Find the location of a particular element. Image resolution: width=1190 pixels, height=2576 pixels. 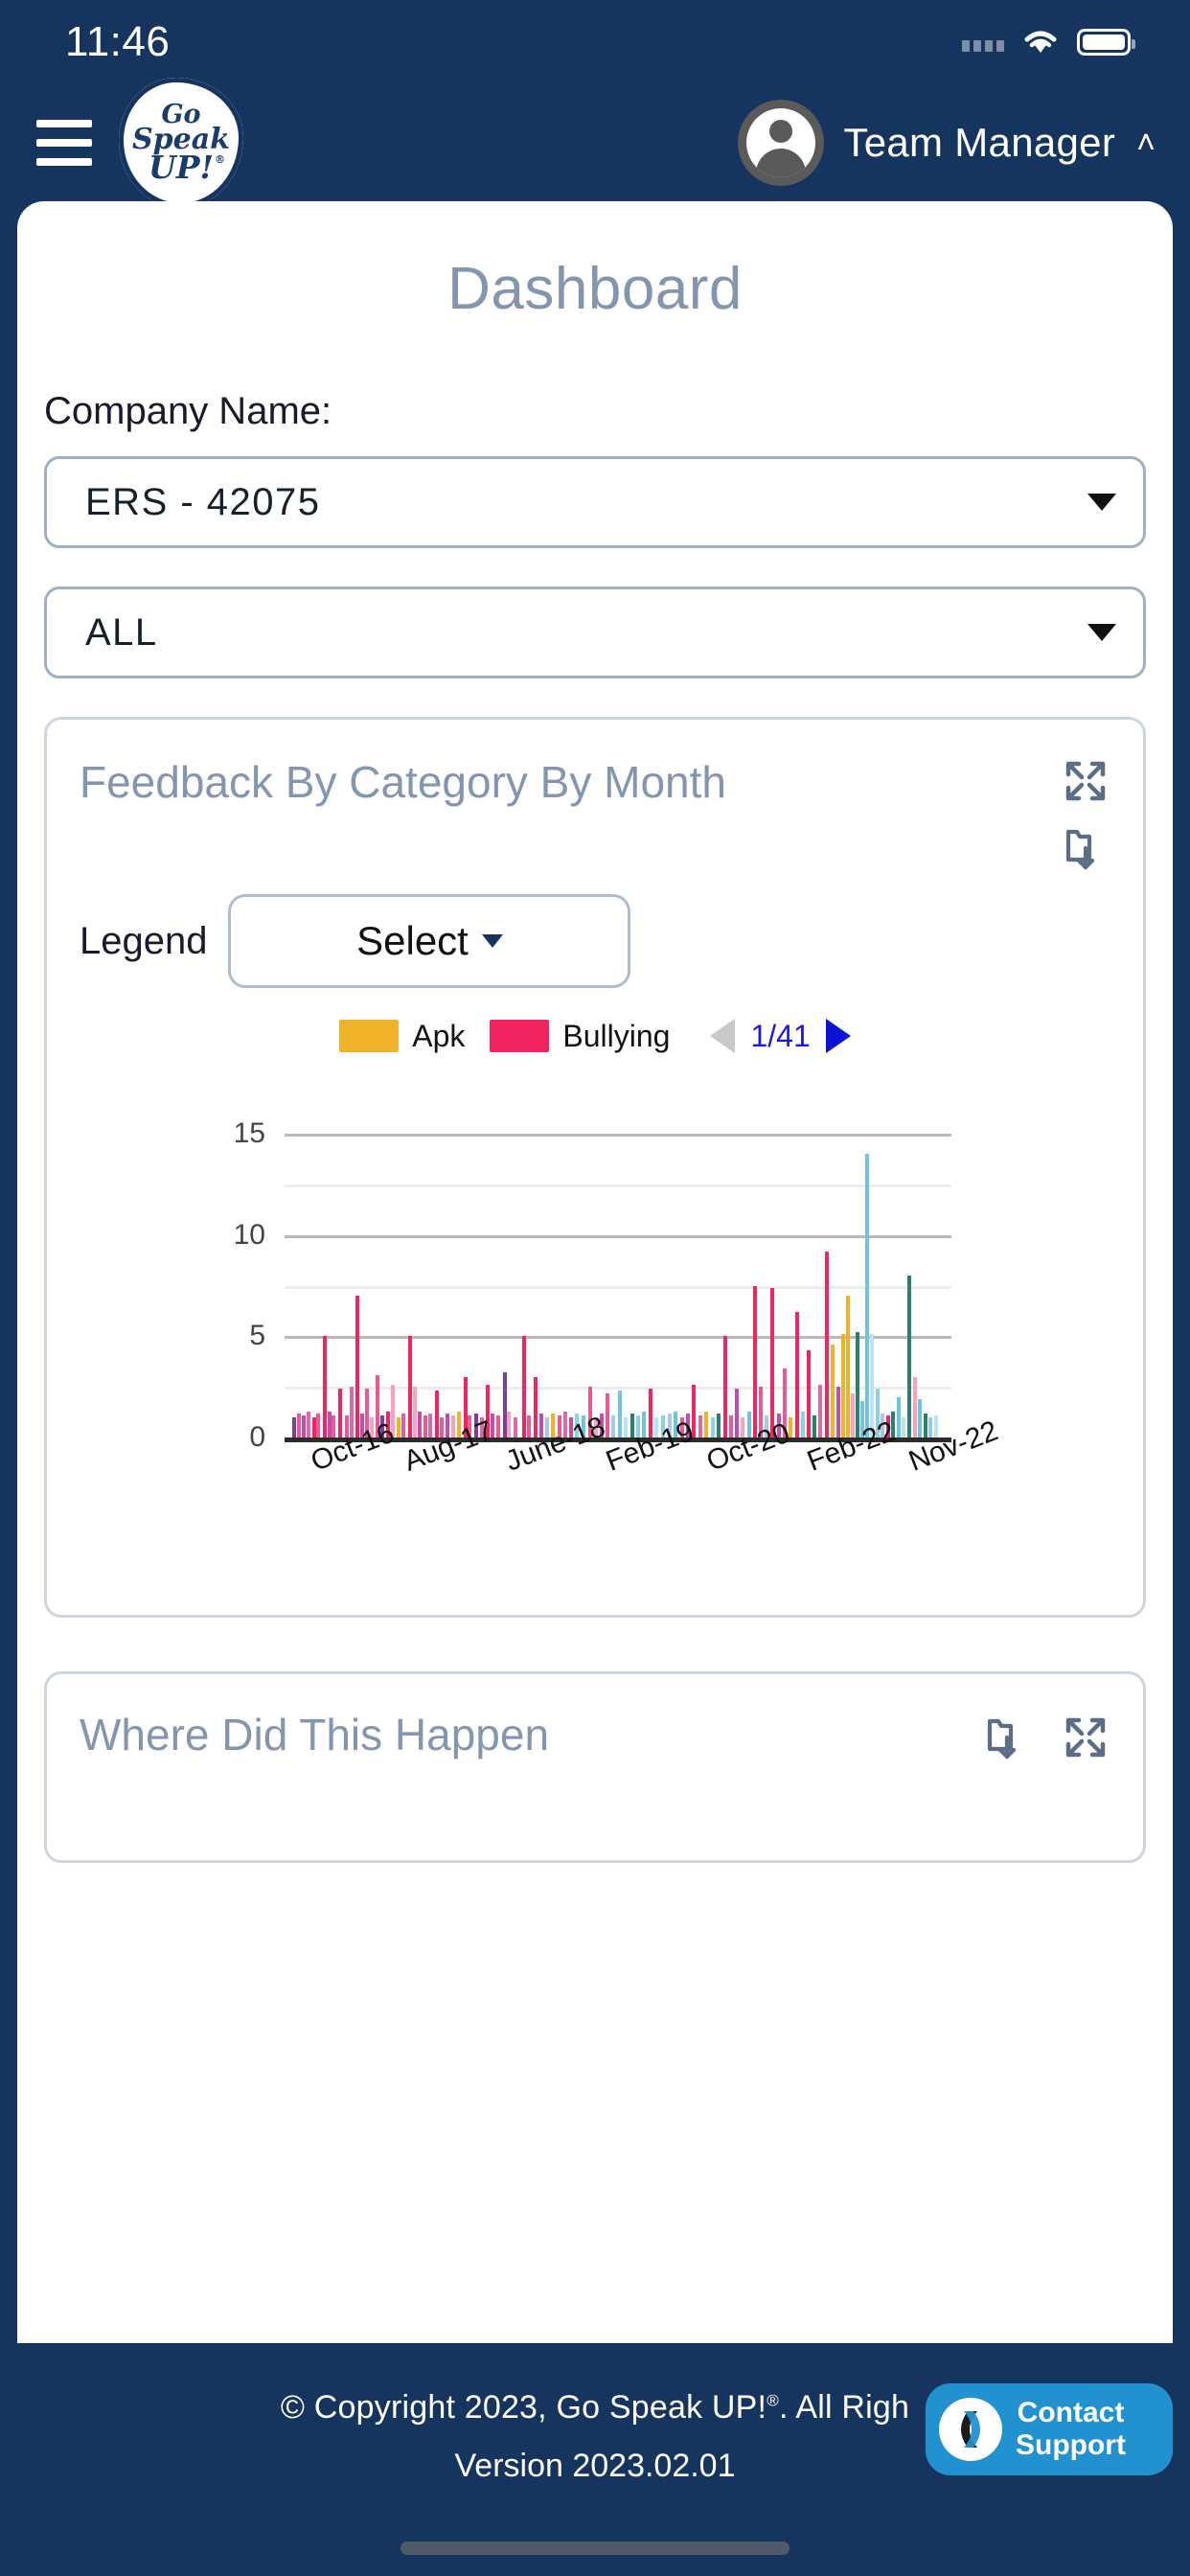

hamburger-menu-icon is located at coordinates (64, 143).